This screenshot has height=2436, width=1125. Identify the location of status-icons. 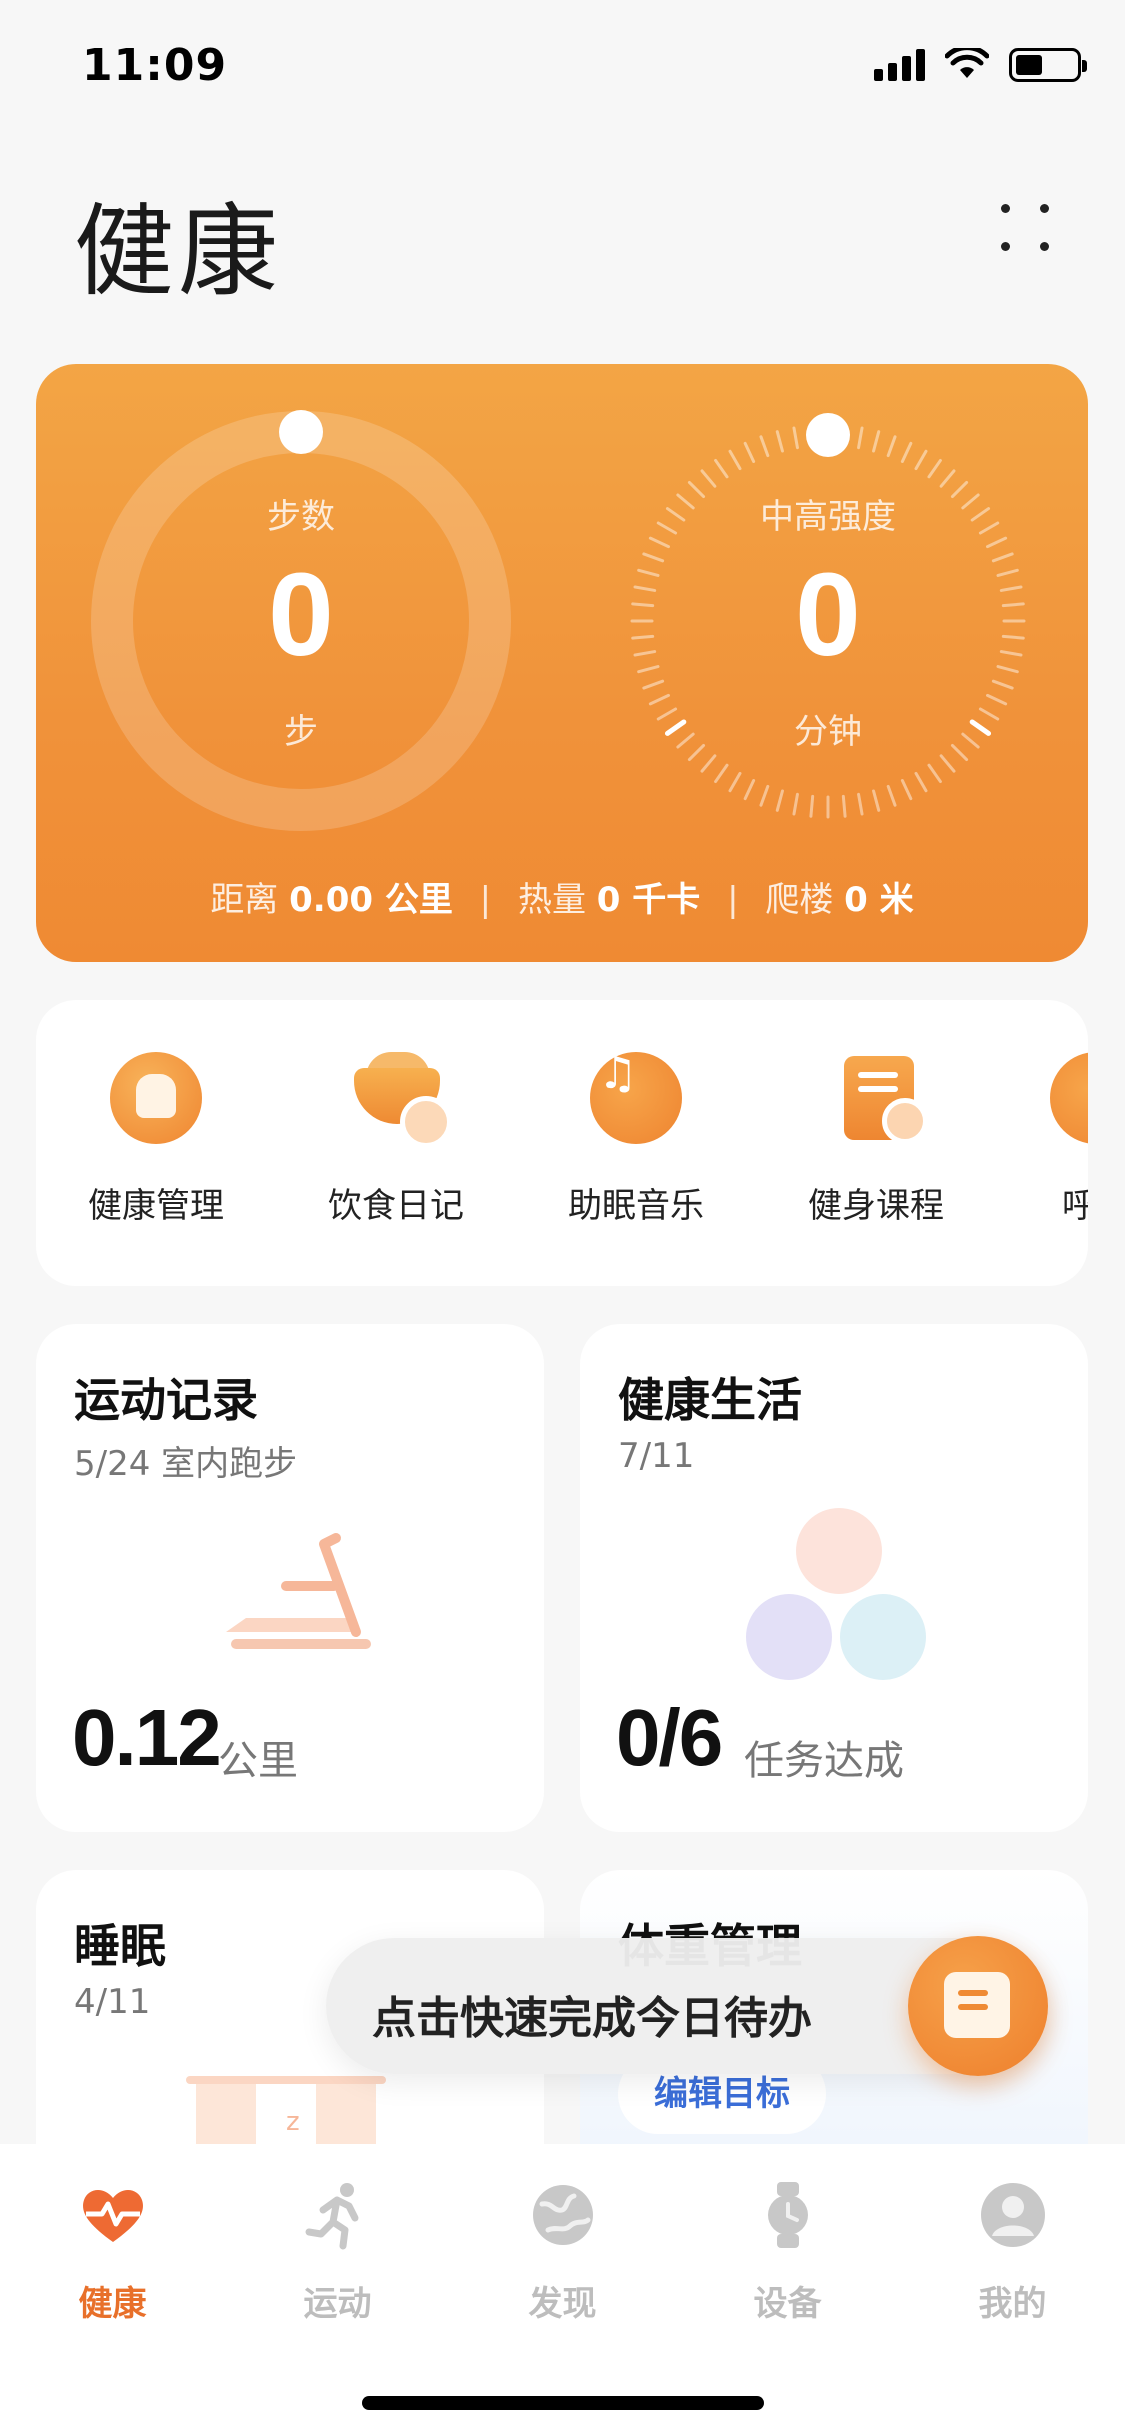
(980, 65).